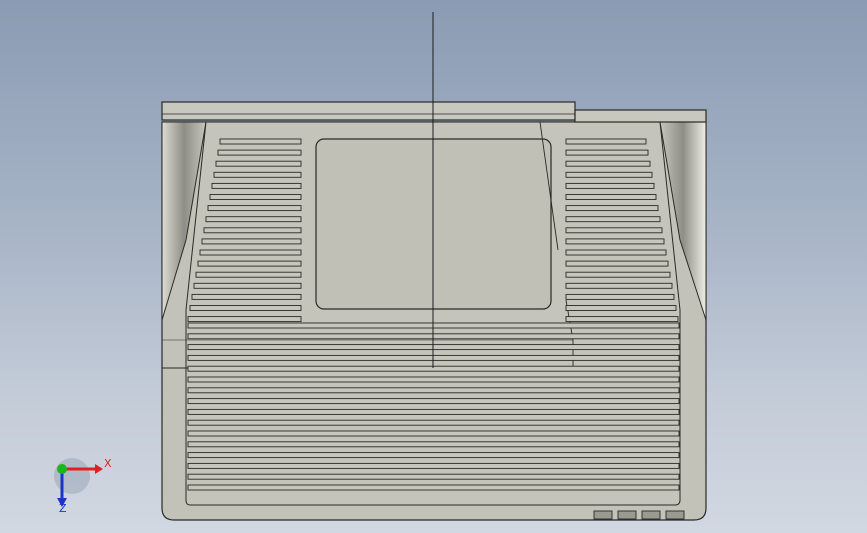  Describe the element at coordinates (63, 508) in the screenshot. I see `axis-z-label: Z` at that location.